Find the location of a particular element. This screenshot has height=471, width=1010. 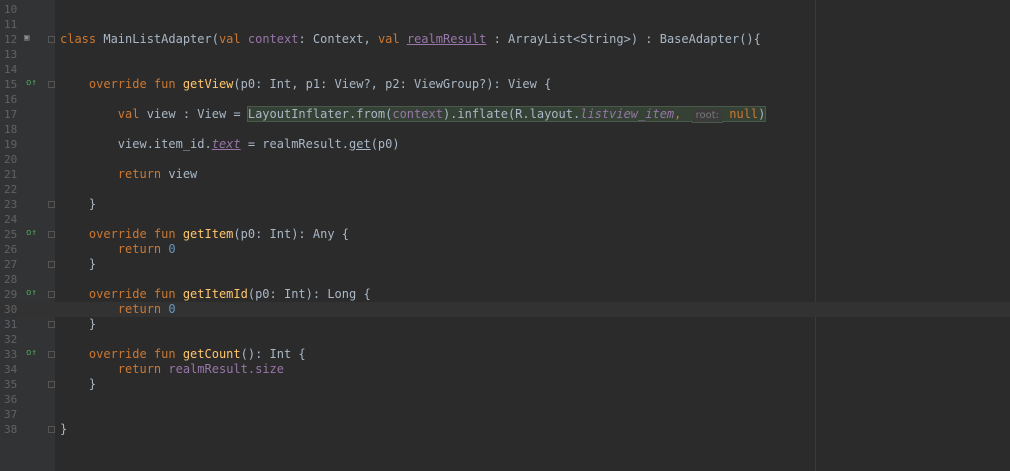

line-code: override fun getCount(): Int { is located at coordinates (183, 354).